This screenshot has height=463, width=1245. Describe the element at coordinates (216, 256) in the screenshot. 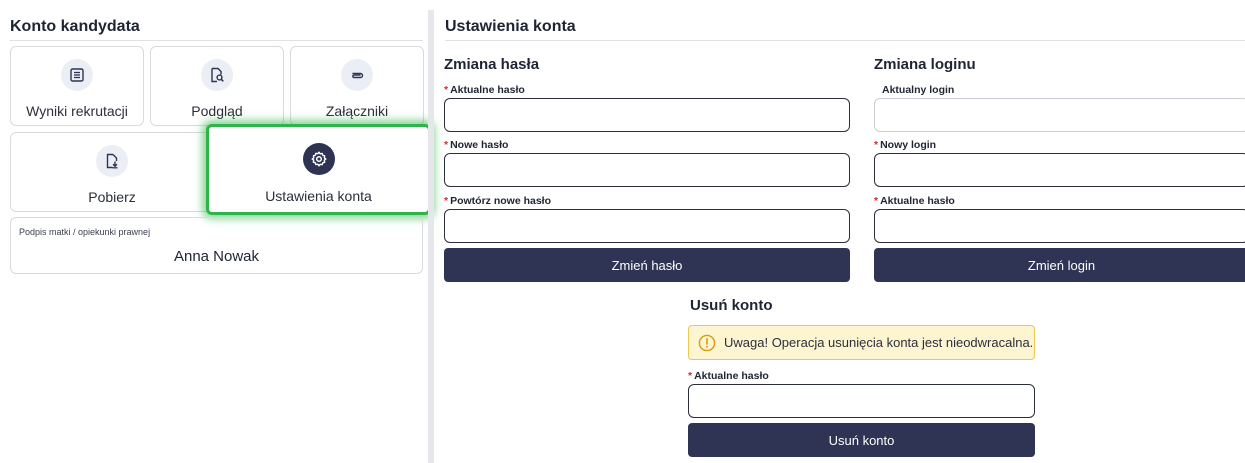

I see `signature-value: Anna Nowak` at that location.